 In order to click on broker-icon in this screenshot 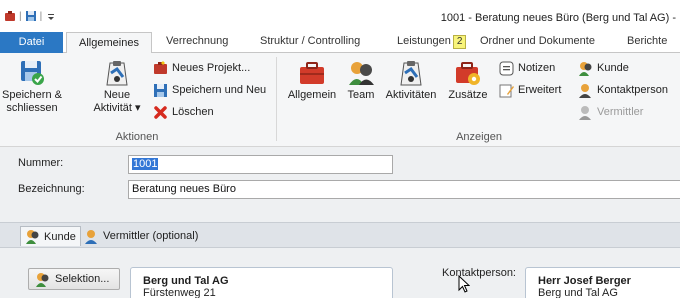, I will do `click(585, 112)`.